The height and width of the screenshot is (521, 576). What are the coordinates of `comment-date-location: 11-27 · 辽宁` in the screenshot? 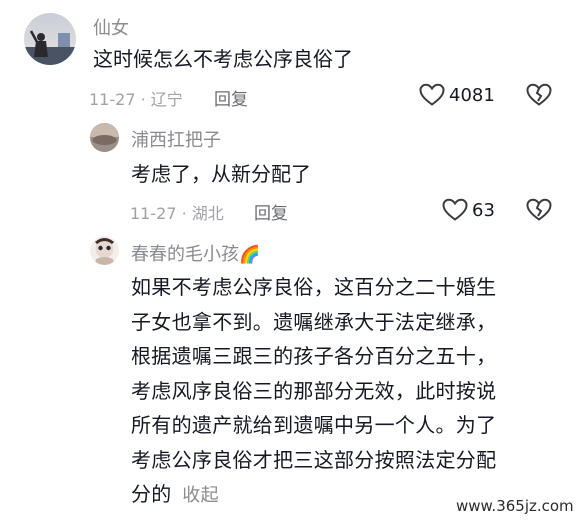 It's located at (136, 99).